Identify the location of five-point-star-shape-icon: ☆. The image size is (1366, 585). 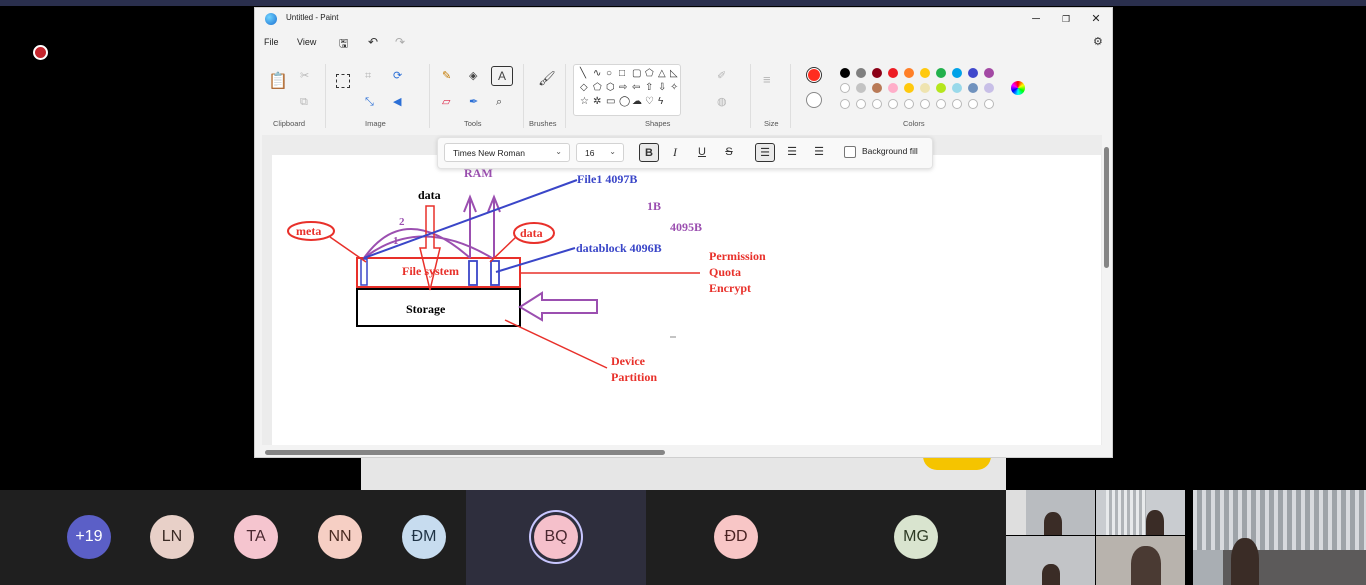
(584, 101).